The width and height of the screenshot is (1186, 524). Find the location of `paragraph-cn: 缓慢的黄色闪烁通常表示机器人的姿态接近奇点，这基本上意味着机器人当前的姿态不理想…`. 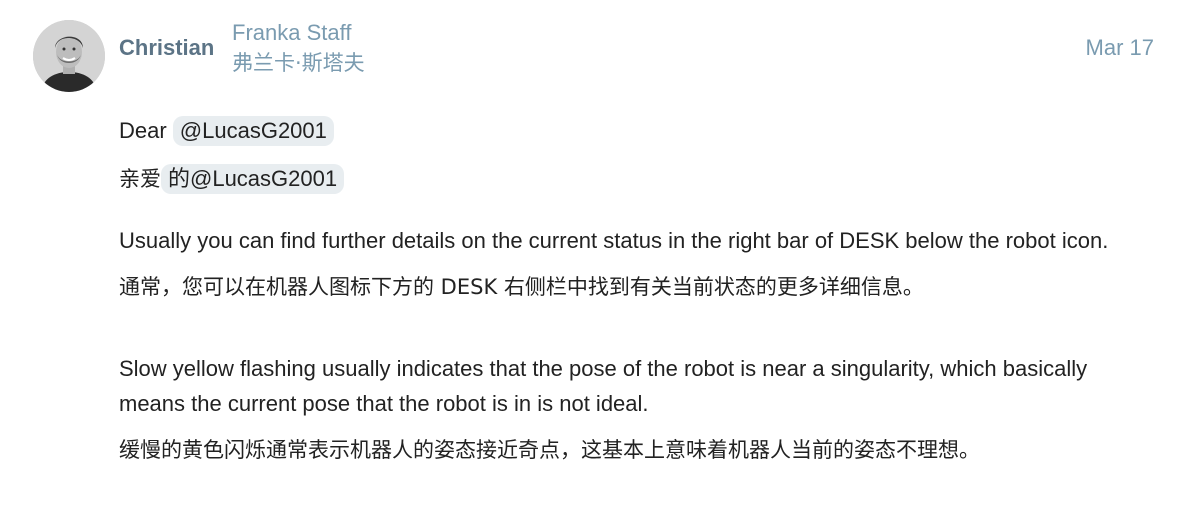

paragraph-cn: 缓慢的黄色闪烁通常表示机器人的姿态接近奇点，这基本上意味着机器人当前的姿态不理想… is located at coordinates (549, 450).